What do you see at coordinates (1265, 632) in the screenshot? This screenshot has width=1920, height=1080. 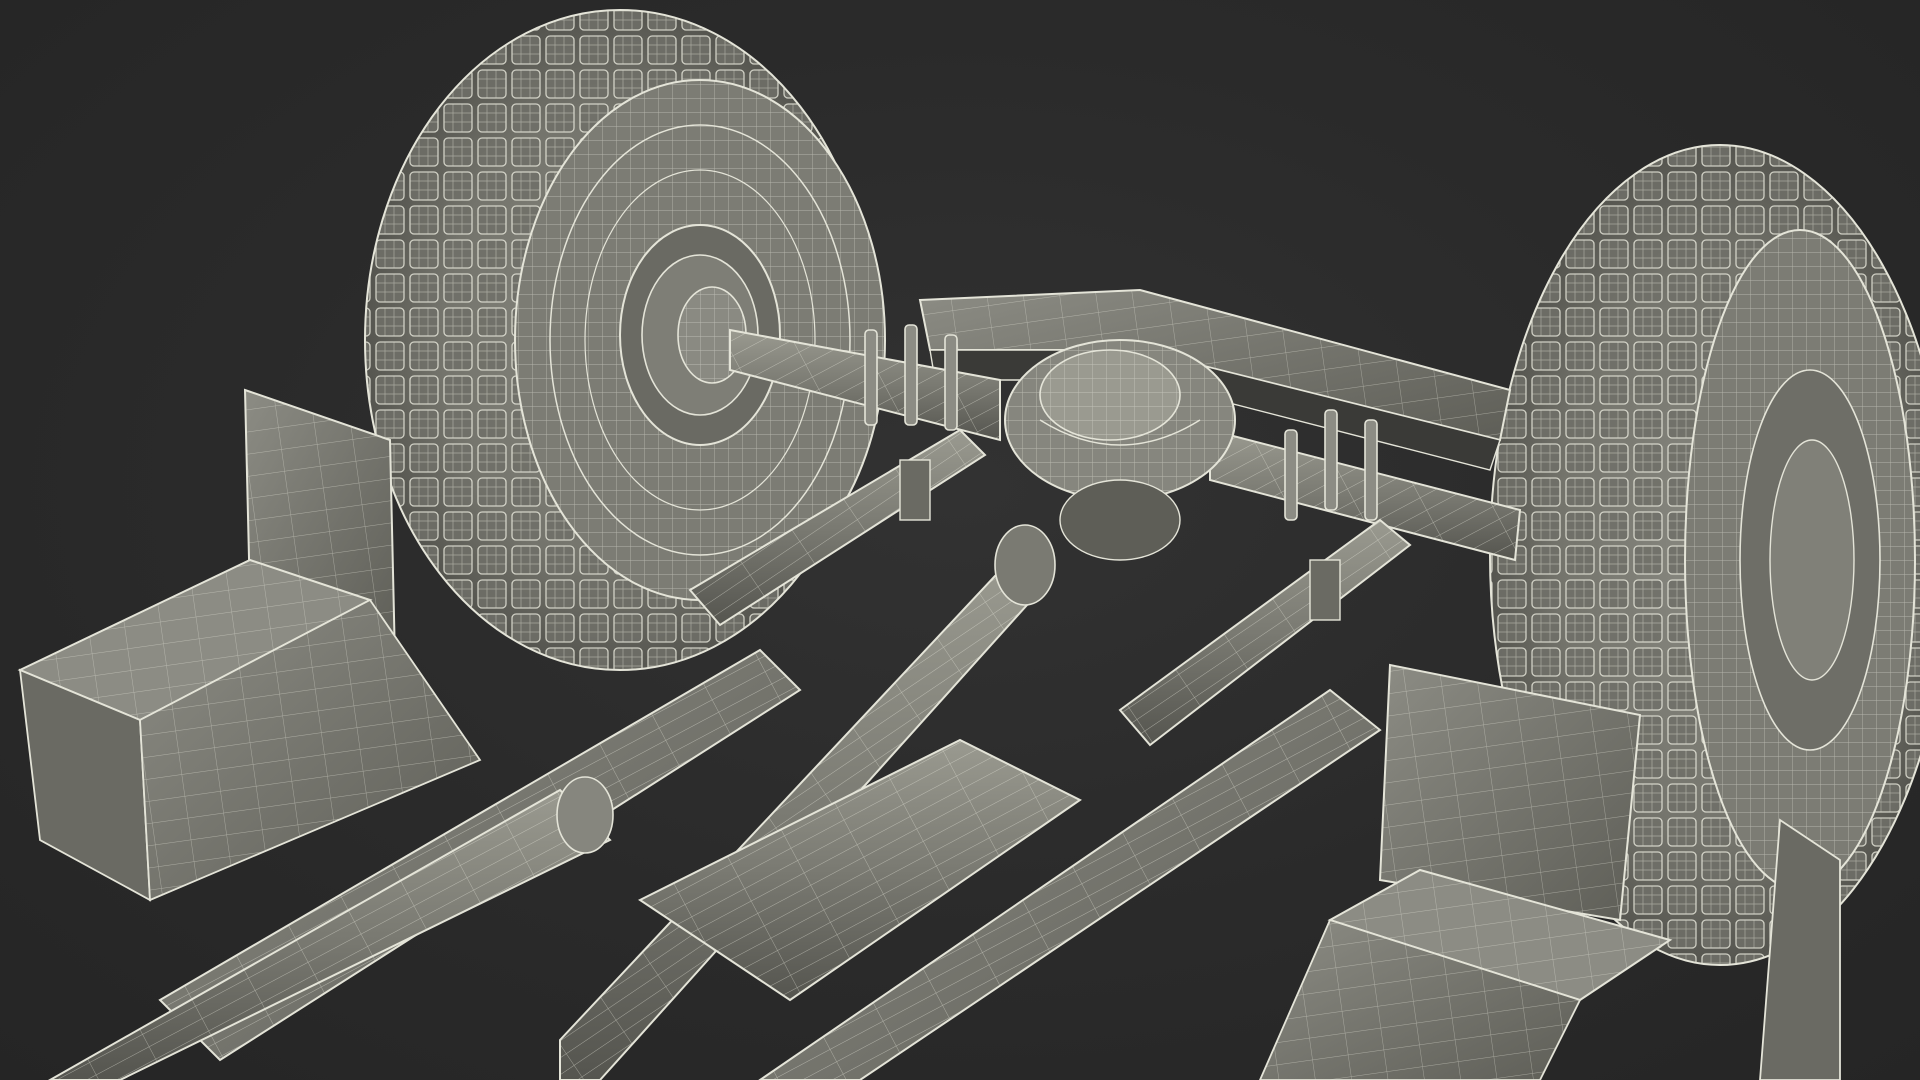 I see `right-leaf-spring` at bounding box center [1265, 632].